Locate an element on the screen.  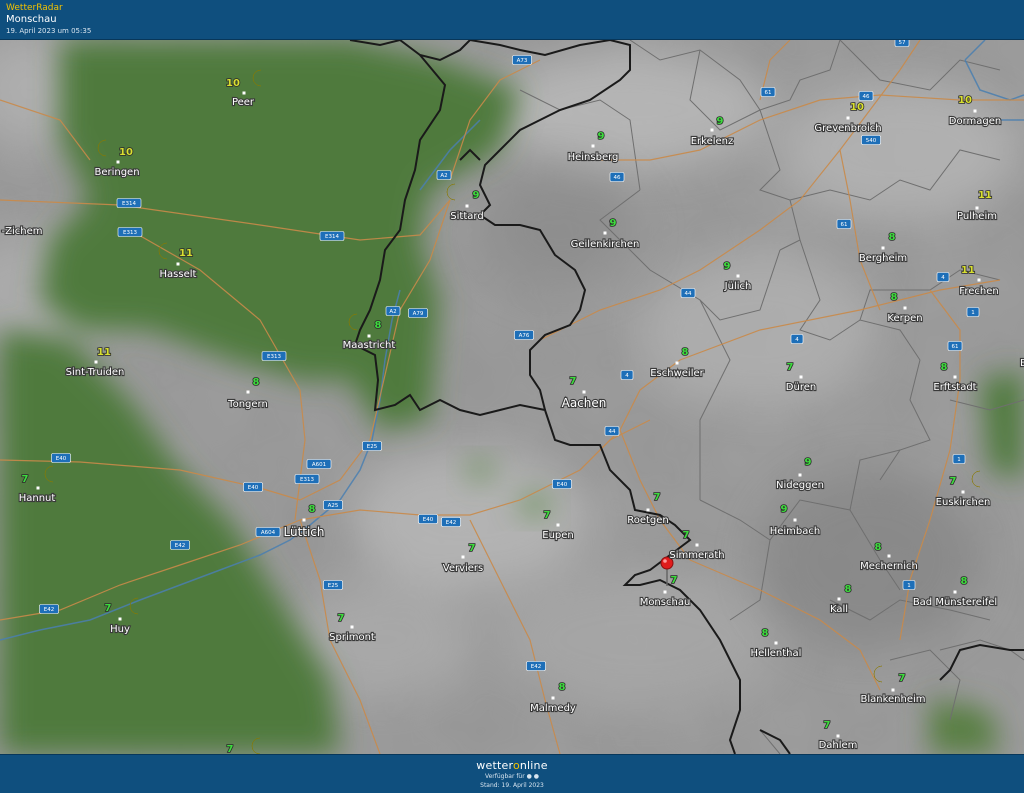
road-number: A604 is located at coordinates (268, 533).